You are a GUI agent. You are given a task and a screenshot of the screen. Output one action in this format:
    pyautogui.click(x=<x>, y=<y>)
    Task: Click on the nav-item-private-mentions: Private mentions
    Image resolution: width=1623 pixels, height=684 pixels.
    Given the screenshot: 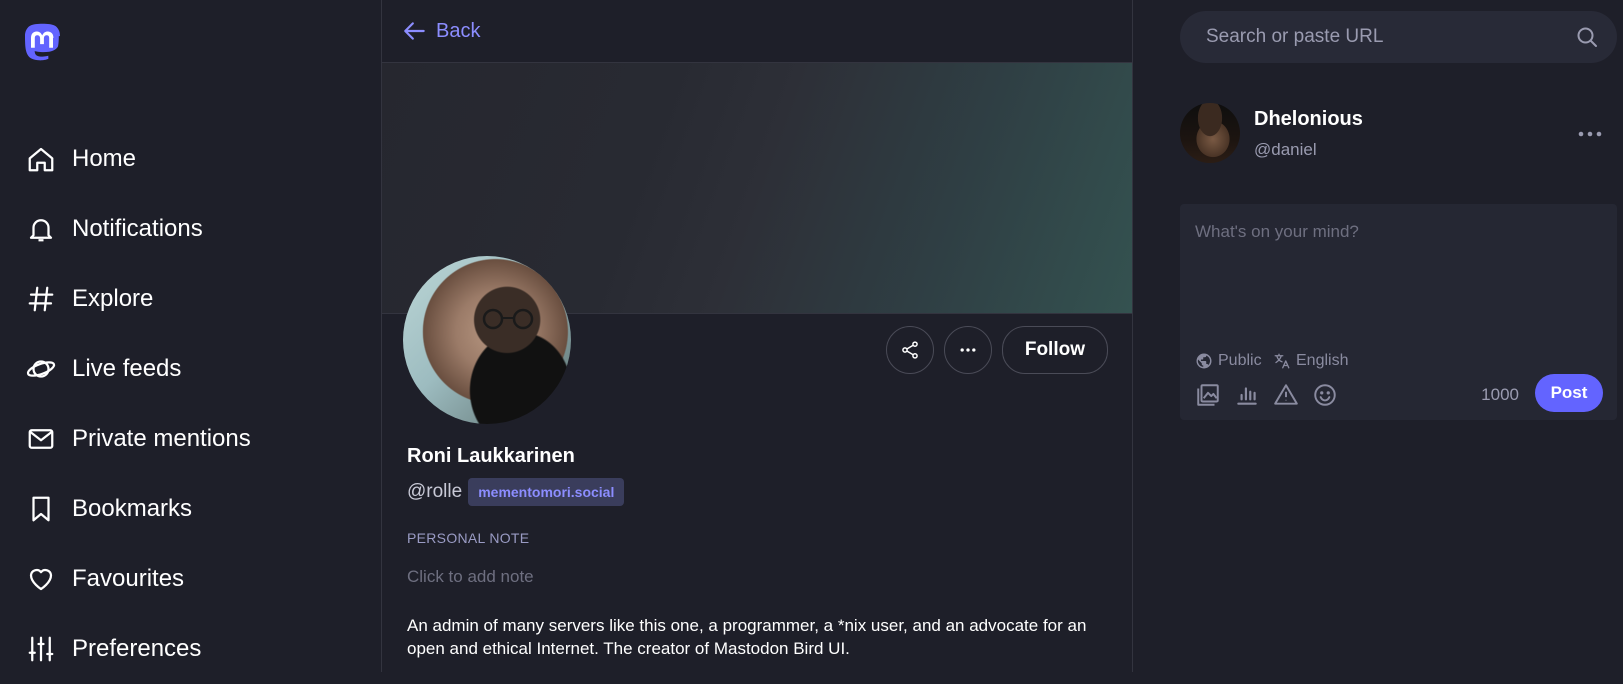 What is the action you would take?
    pyautogui.click(x=137, y=439)
    